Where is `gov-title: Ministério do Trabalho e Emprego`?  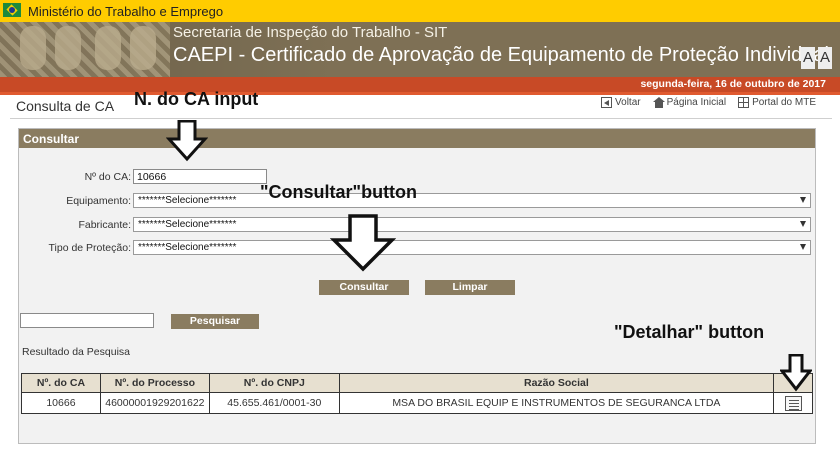
gov-title: Ministério do Trabalho e Emprego is located at coordinates (125, 11).